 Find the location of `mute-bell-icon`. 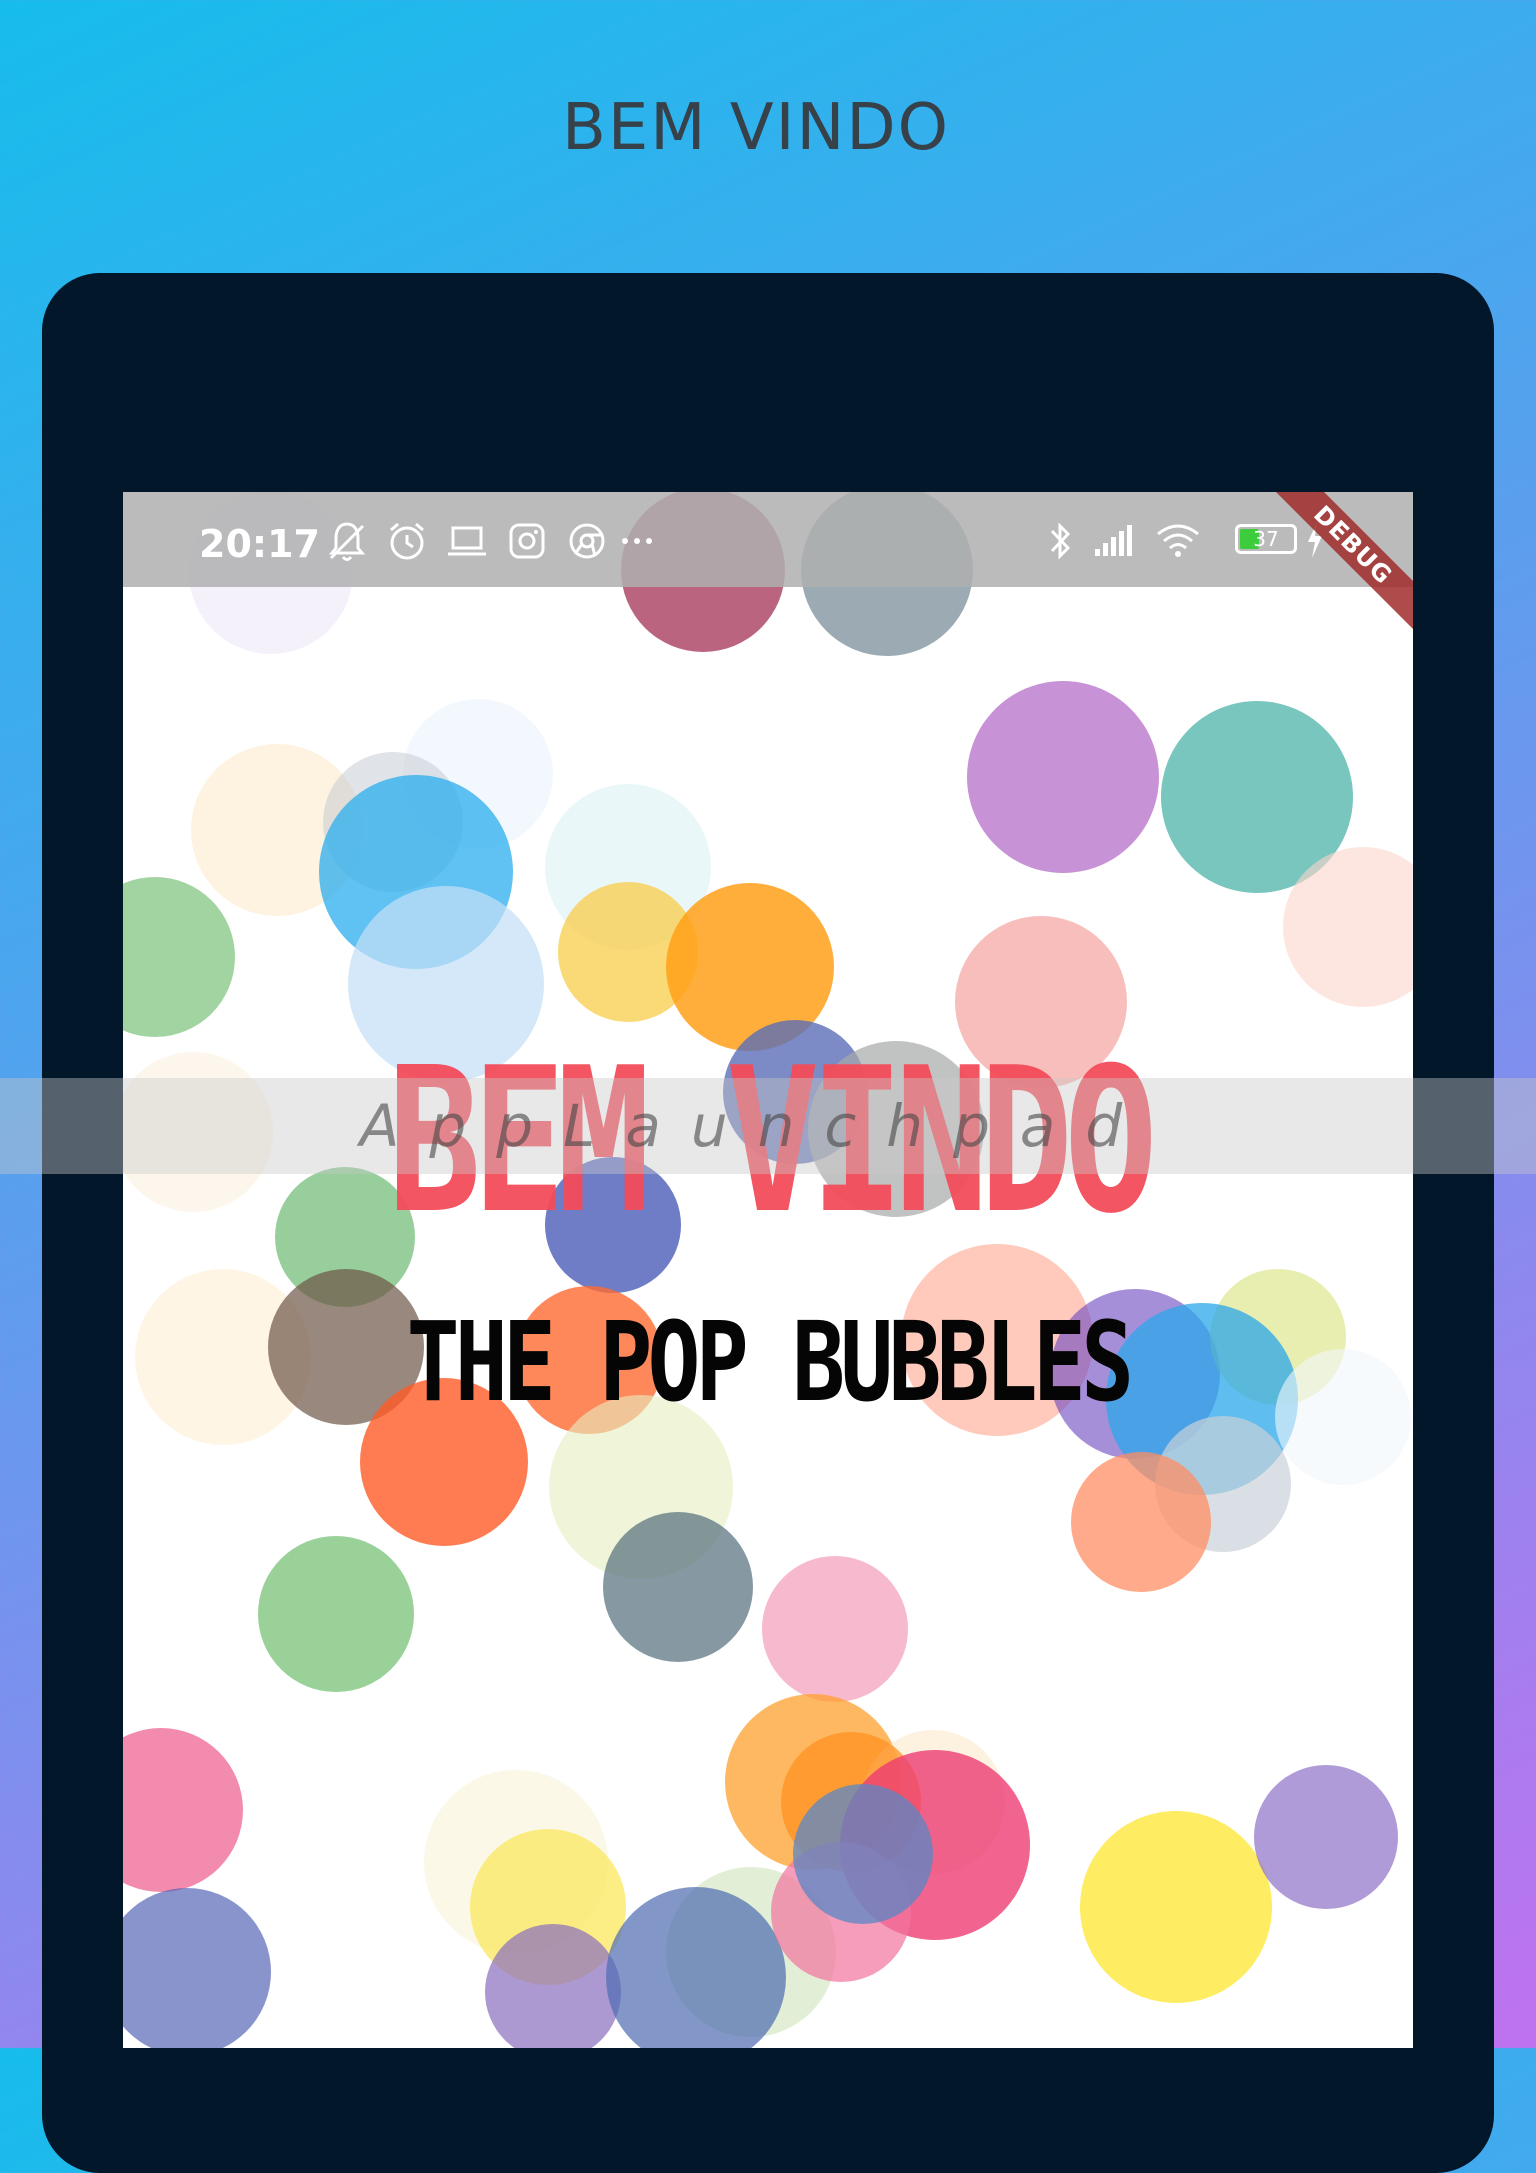

mute-bell-icon is located at coordinates (347, 541).